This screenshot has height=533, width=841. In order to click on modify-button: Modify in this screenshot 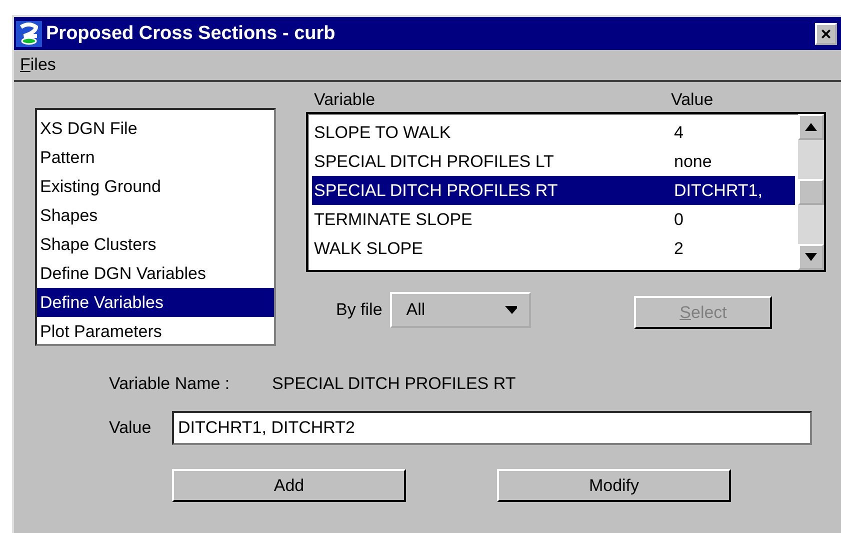, I will do `click(614, 485)`.